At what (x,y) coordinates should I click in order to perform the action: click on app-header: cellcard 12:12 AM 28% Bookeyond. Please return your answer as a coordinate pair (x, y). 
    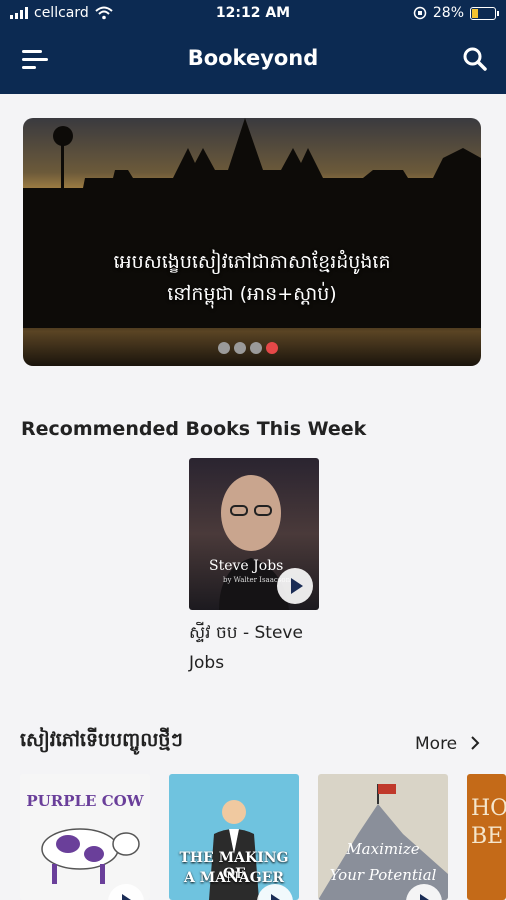
    Looking at the image, I should click on (253, 47).